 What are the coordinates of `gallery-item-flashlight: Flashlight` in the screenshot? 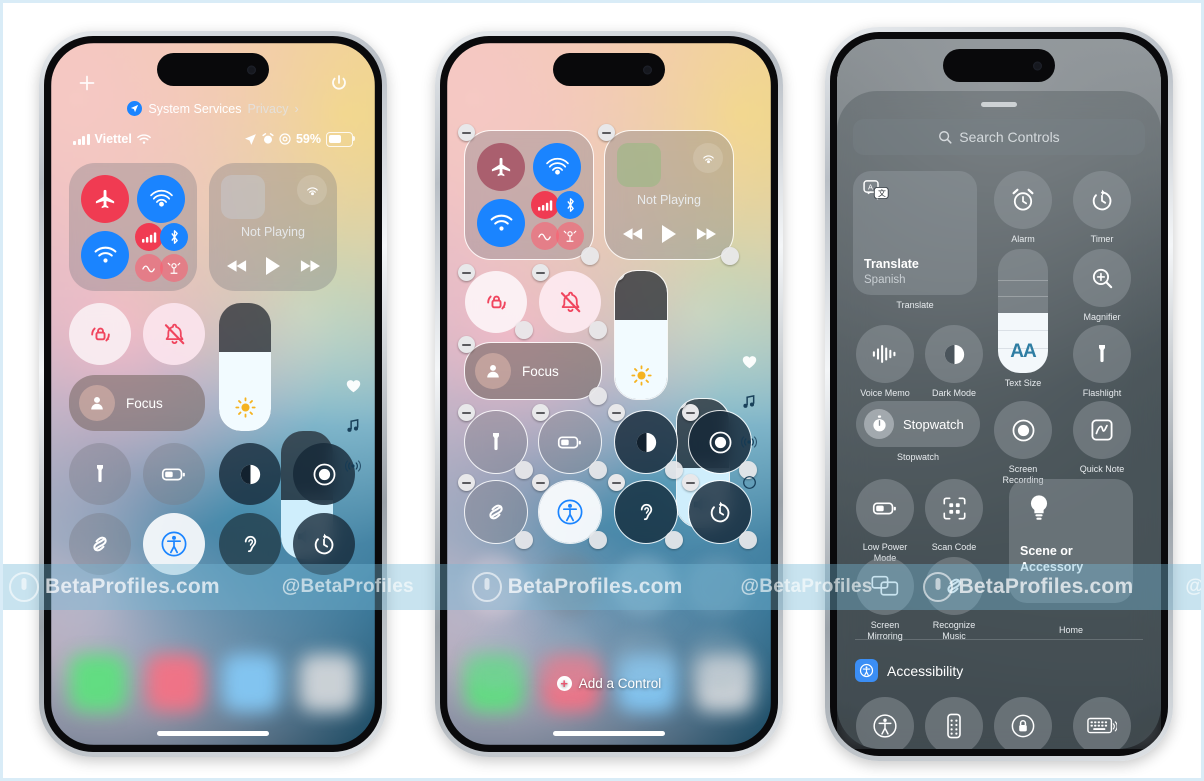 It's located at (1102, 362).